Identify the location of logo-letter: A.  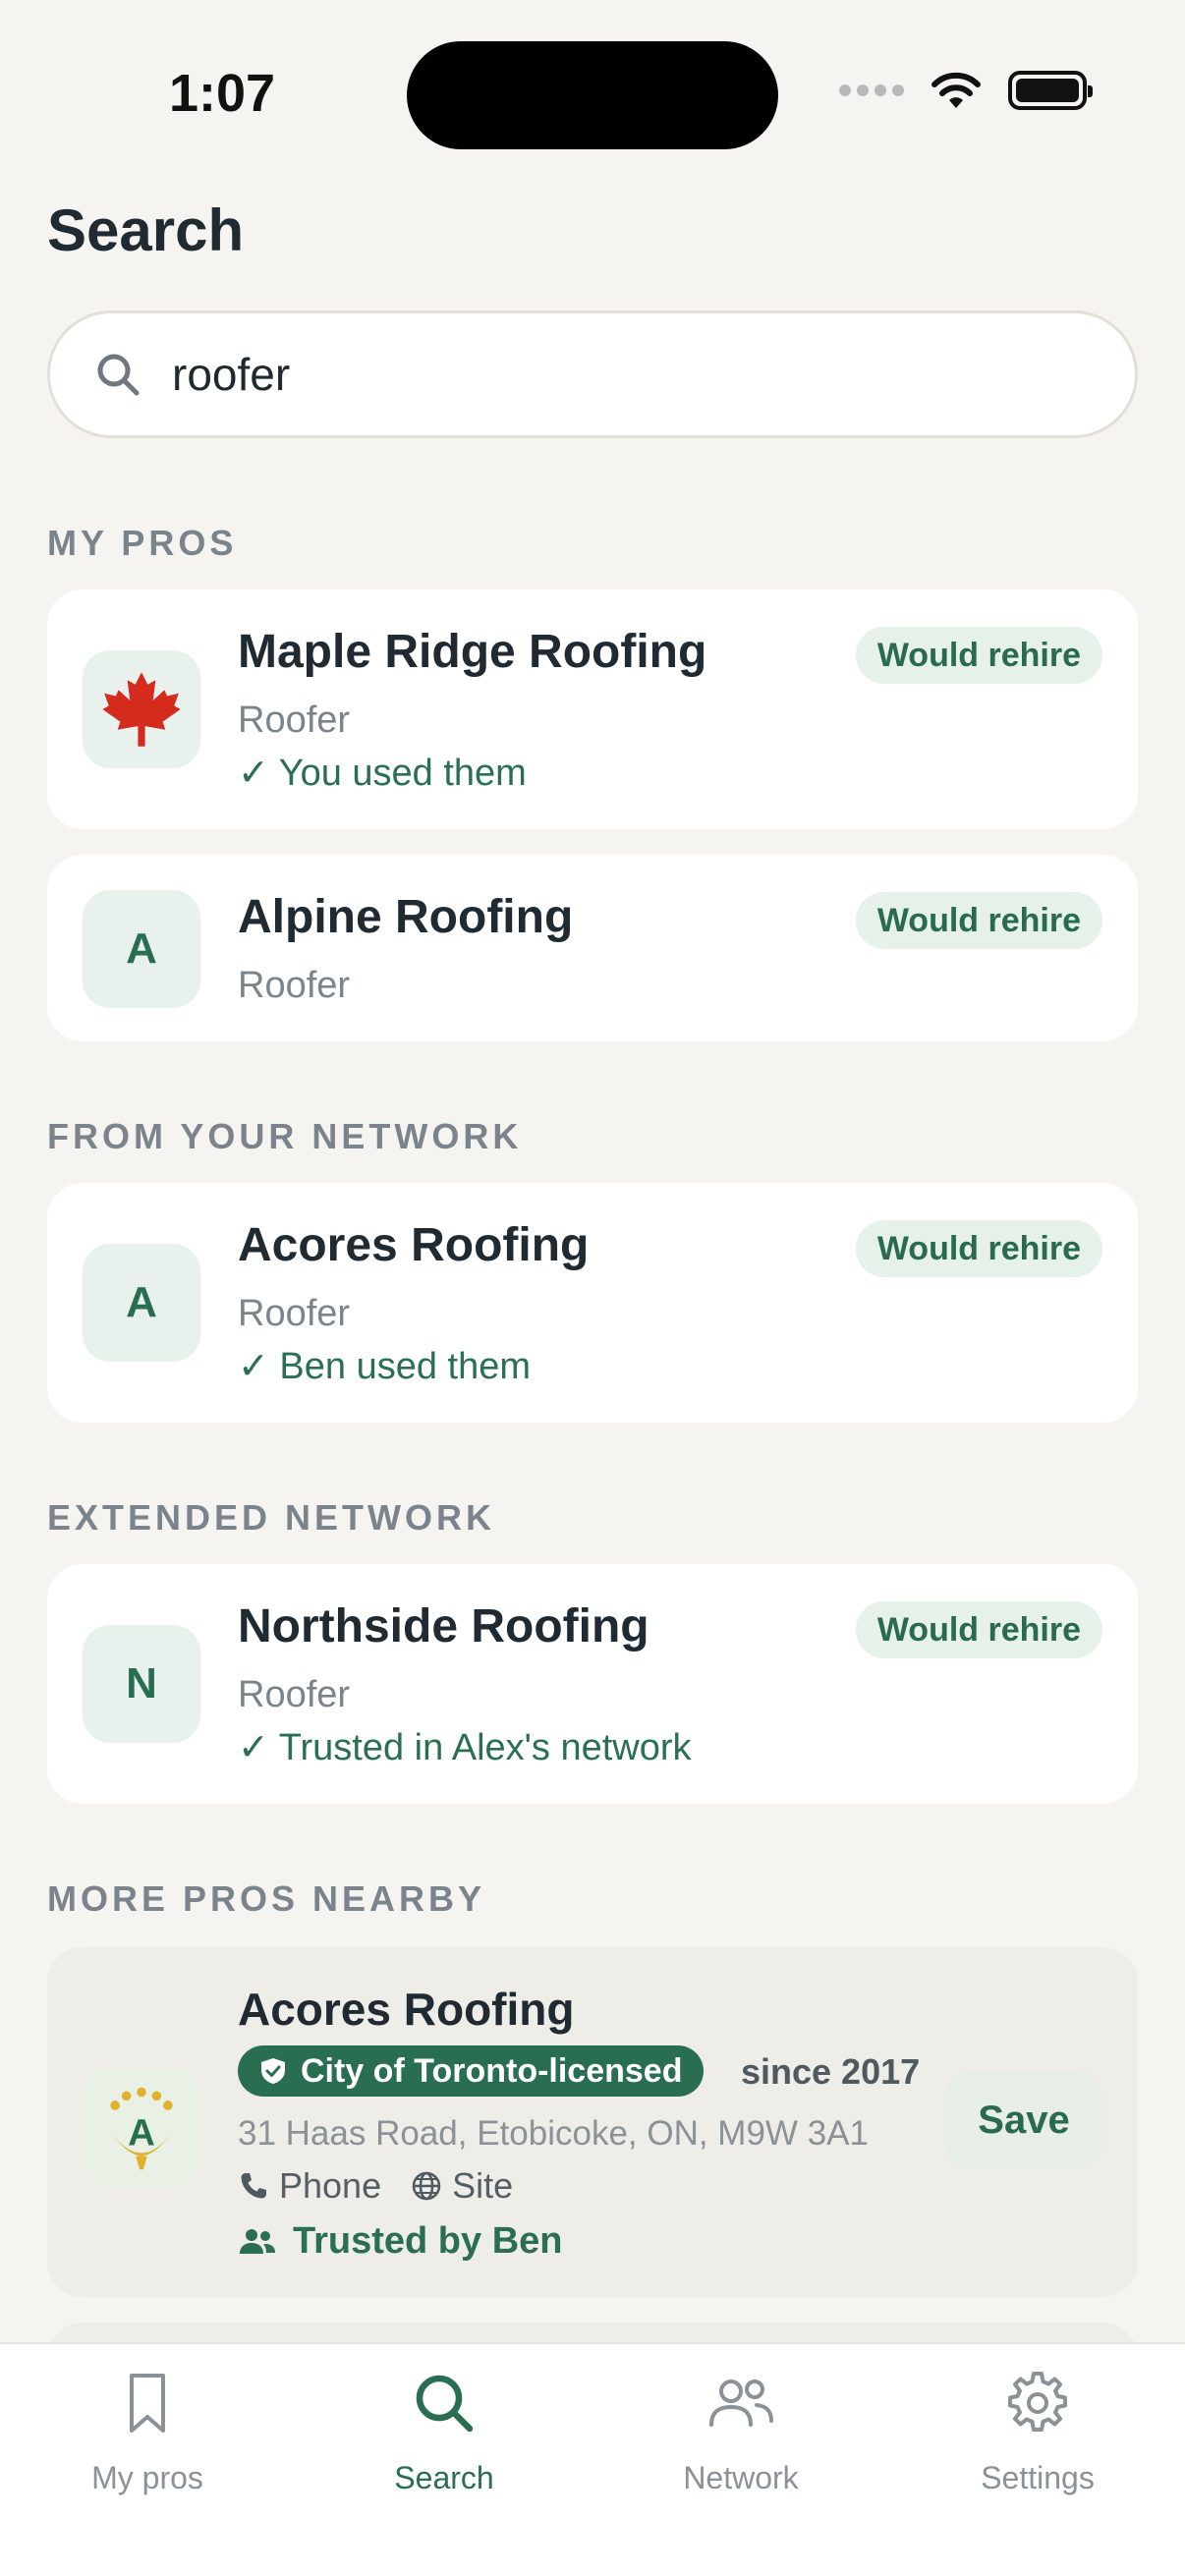
(141, 2132).